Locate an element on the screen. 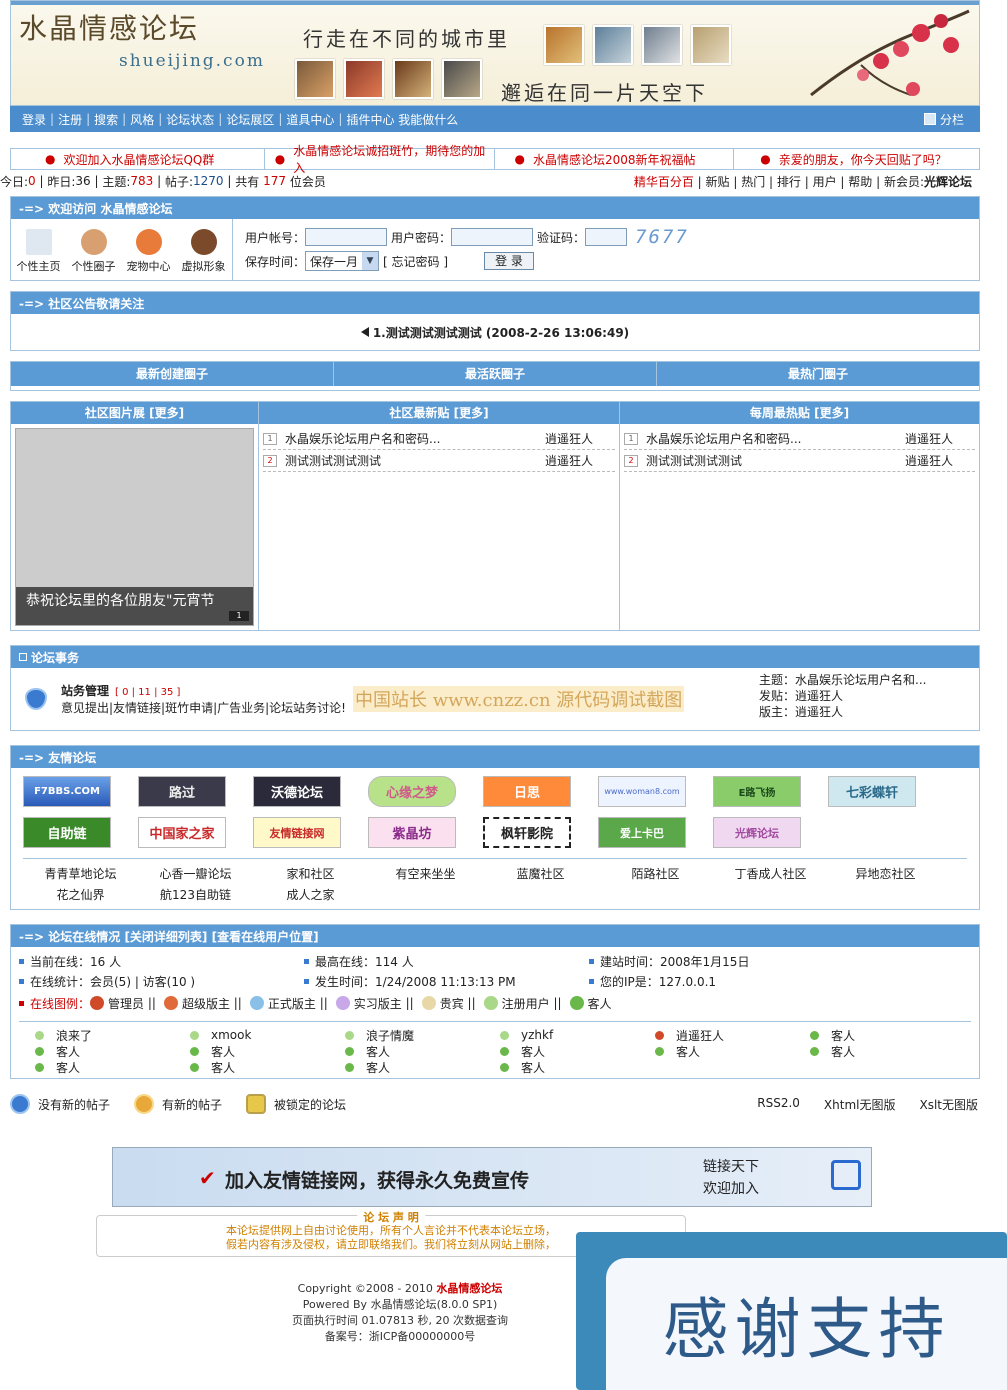 The width and height of the screenshot is (1007, 1390). list-item: 1 水晶娱乐论坛用户名和密码... 逍遥狂人 is located at coordinates (439, 439).